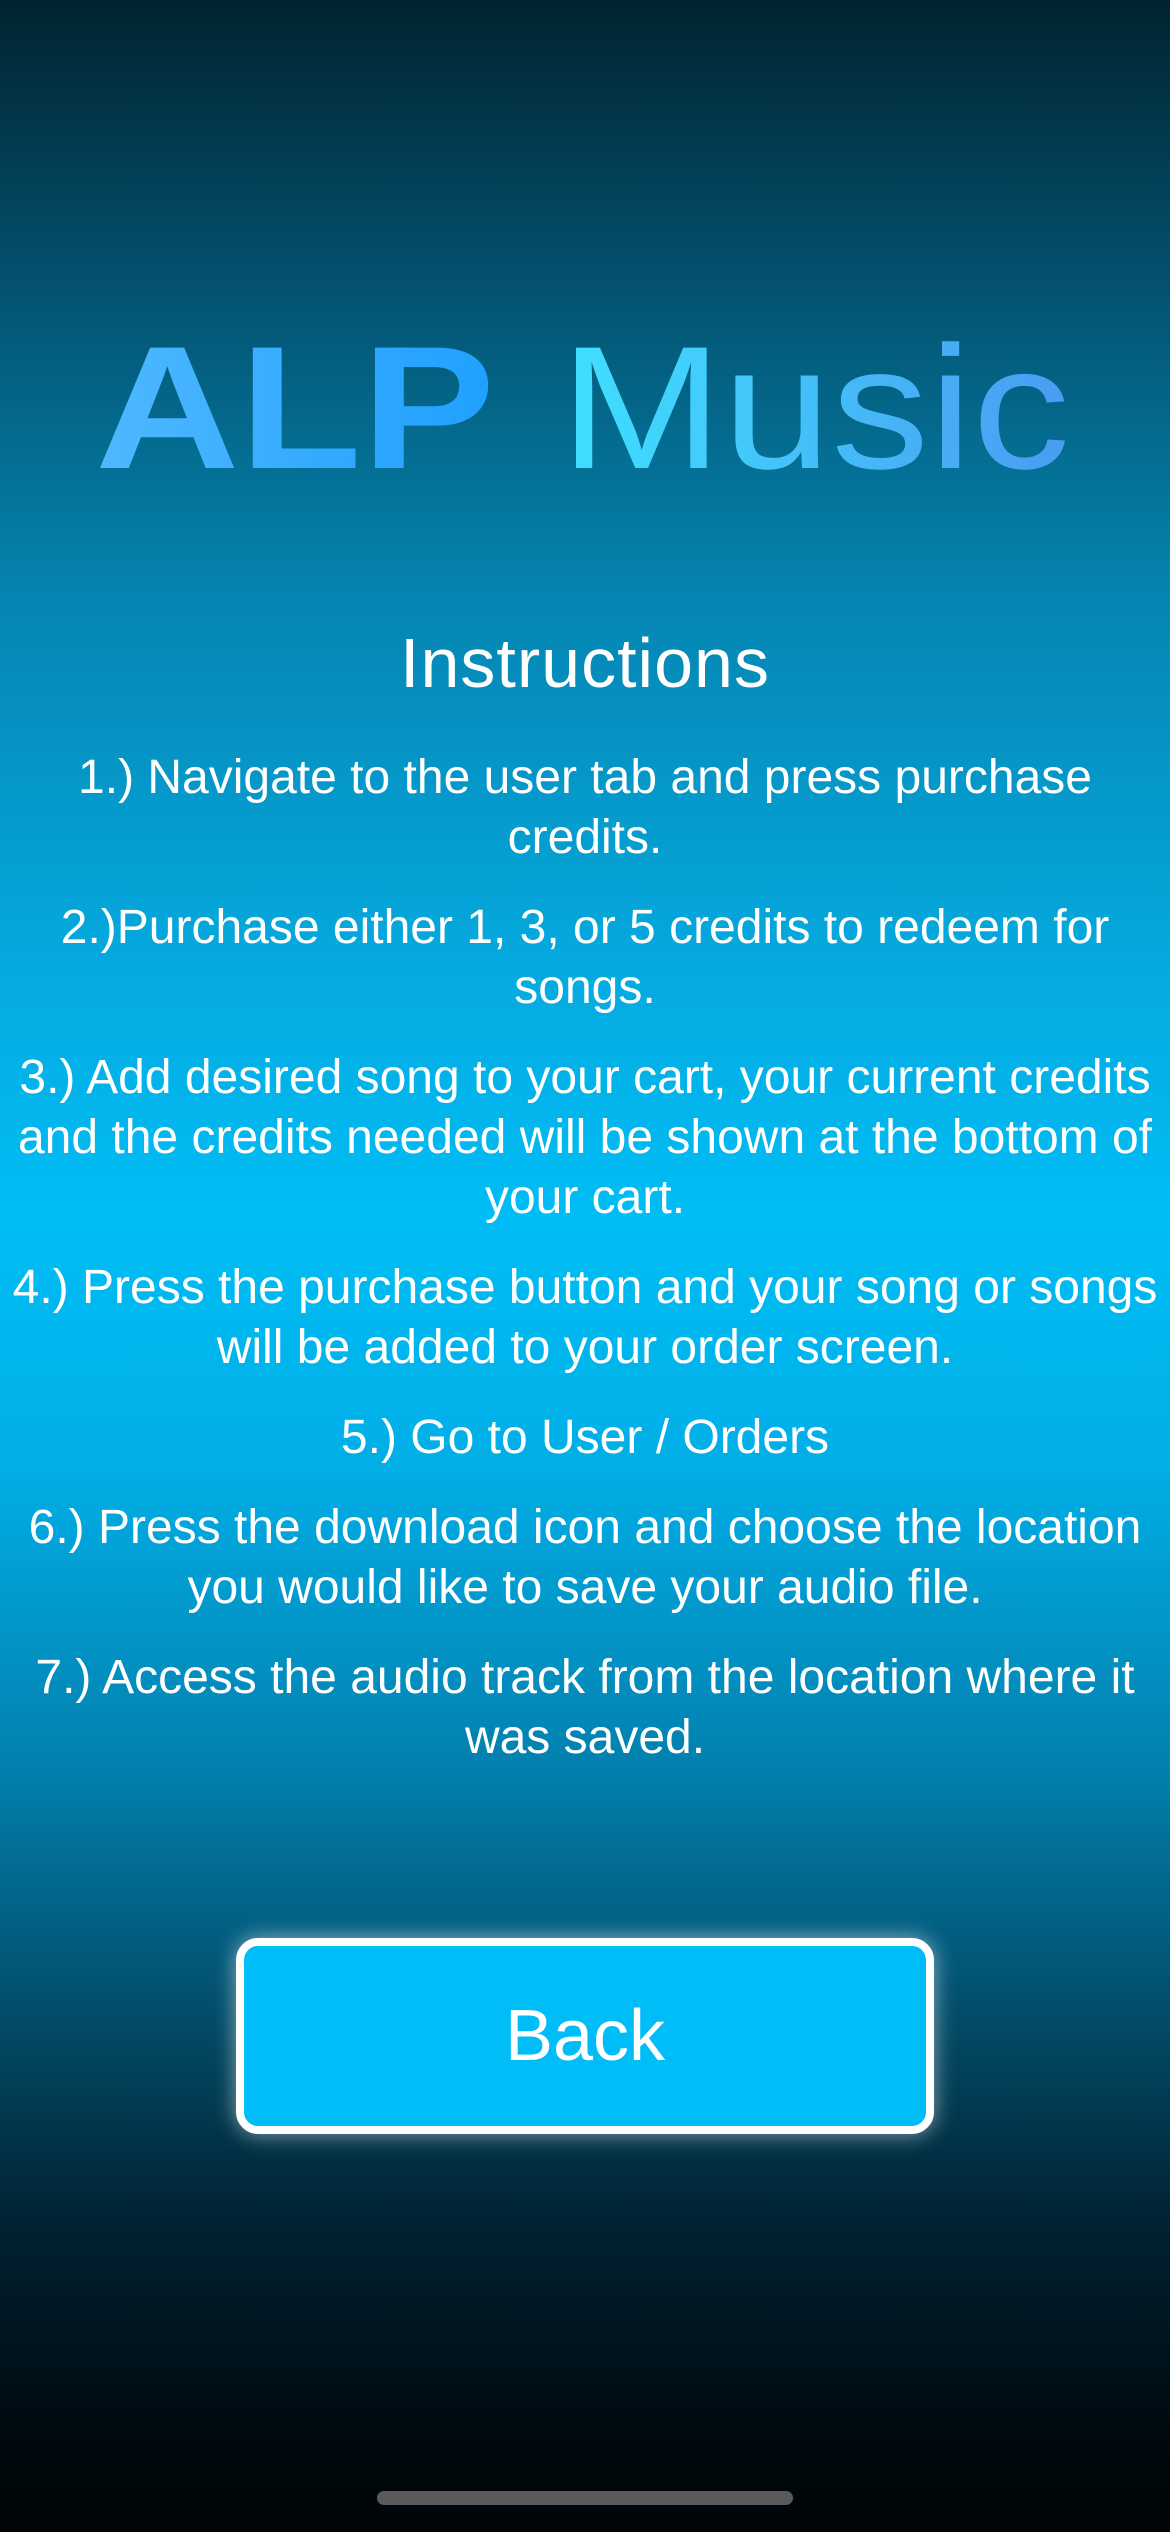 The height and width of the screenshot is (2532, 1170). I want to click on instruction-step-5: 5.) Go to User / Orders, so click(585, 1437).